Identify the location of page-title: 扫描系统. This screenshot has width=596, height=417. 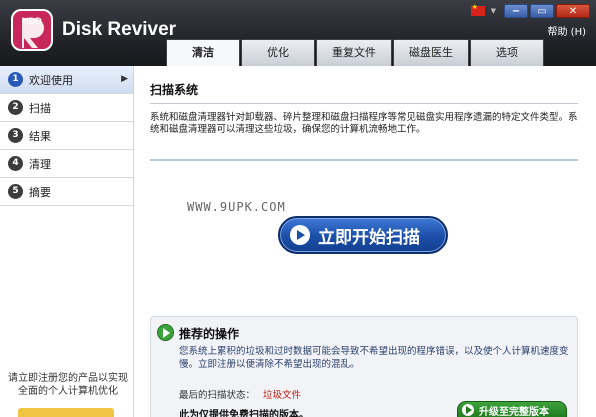
(174, 90).